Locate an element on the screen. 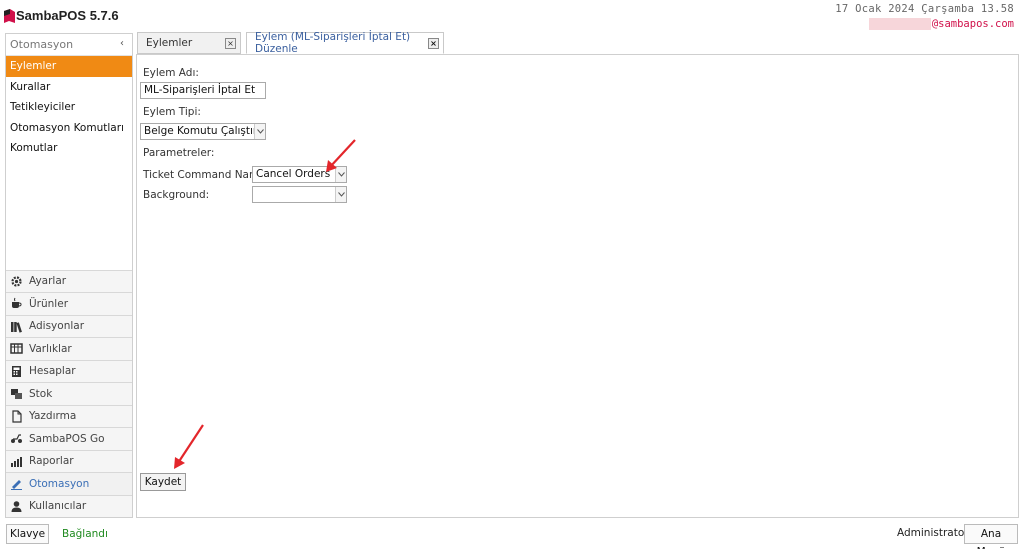 Image resolution: width=1024 pixels, height=549 pixels. tab-label: Eylem (ML-Siparişleri İptal Et) Düzenle is located at coordinates (333, 43).